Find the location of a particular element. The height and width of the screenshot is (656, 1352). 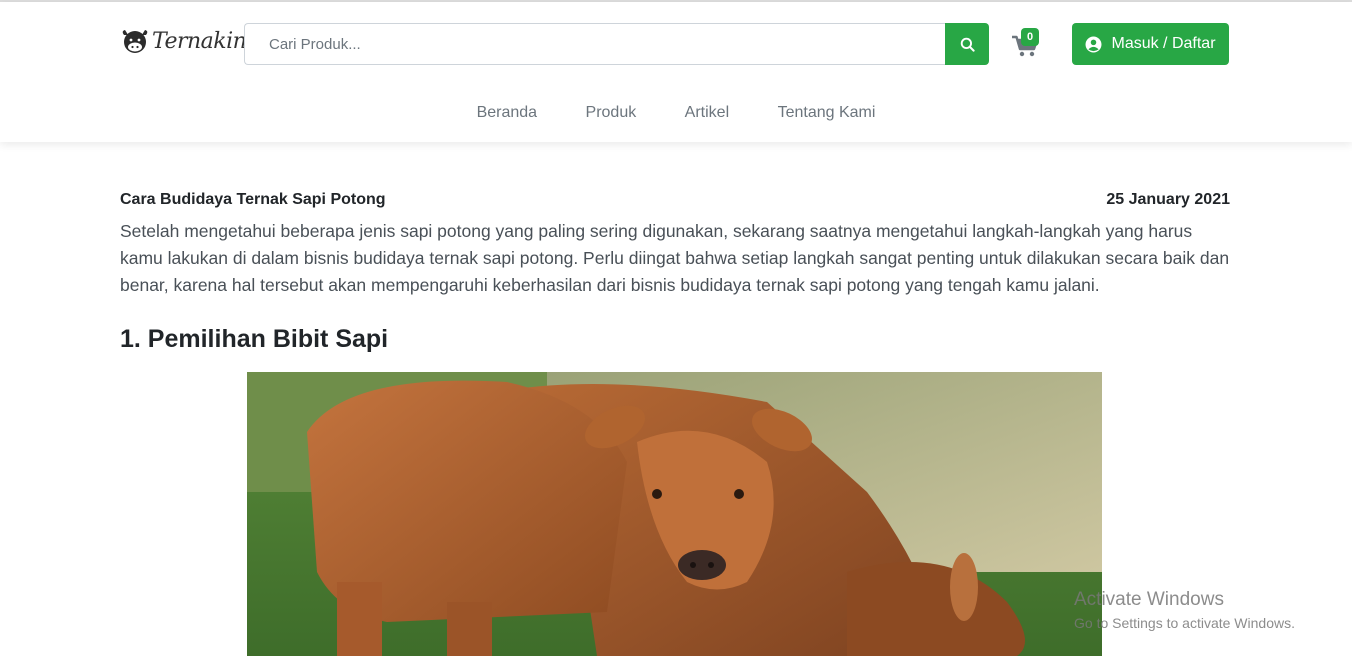

nav-item-beranda: Beranda is located at coordinates (507, 113).